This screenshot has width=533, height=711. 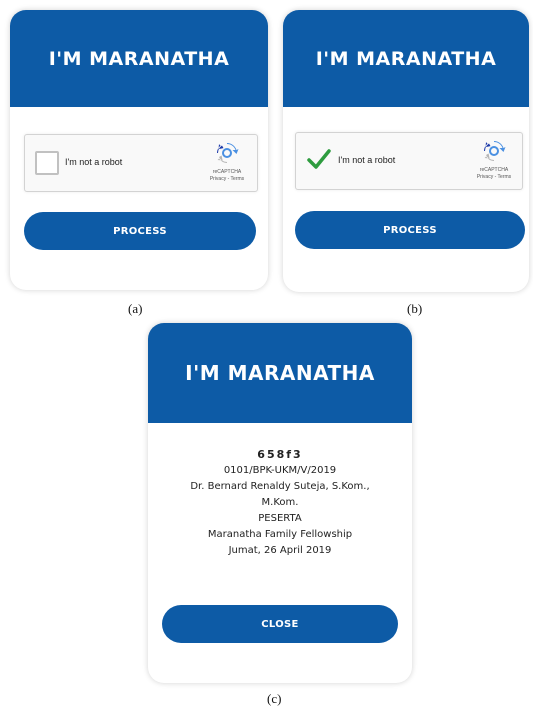 I want to click on participant-role: PESERTA, so click(x=280, y=518).